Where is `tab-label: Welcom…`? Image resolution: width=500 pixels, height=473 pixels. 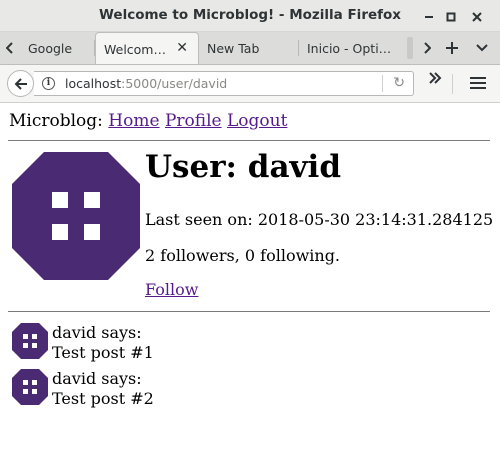 tab-label: Welcom… is located at coordinates (135, 49).